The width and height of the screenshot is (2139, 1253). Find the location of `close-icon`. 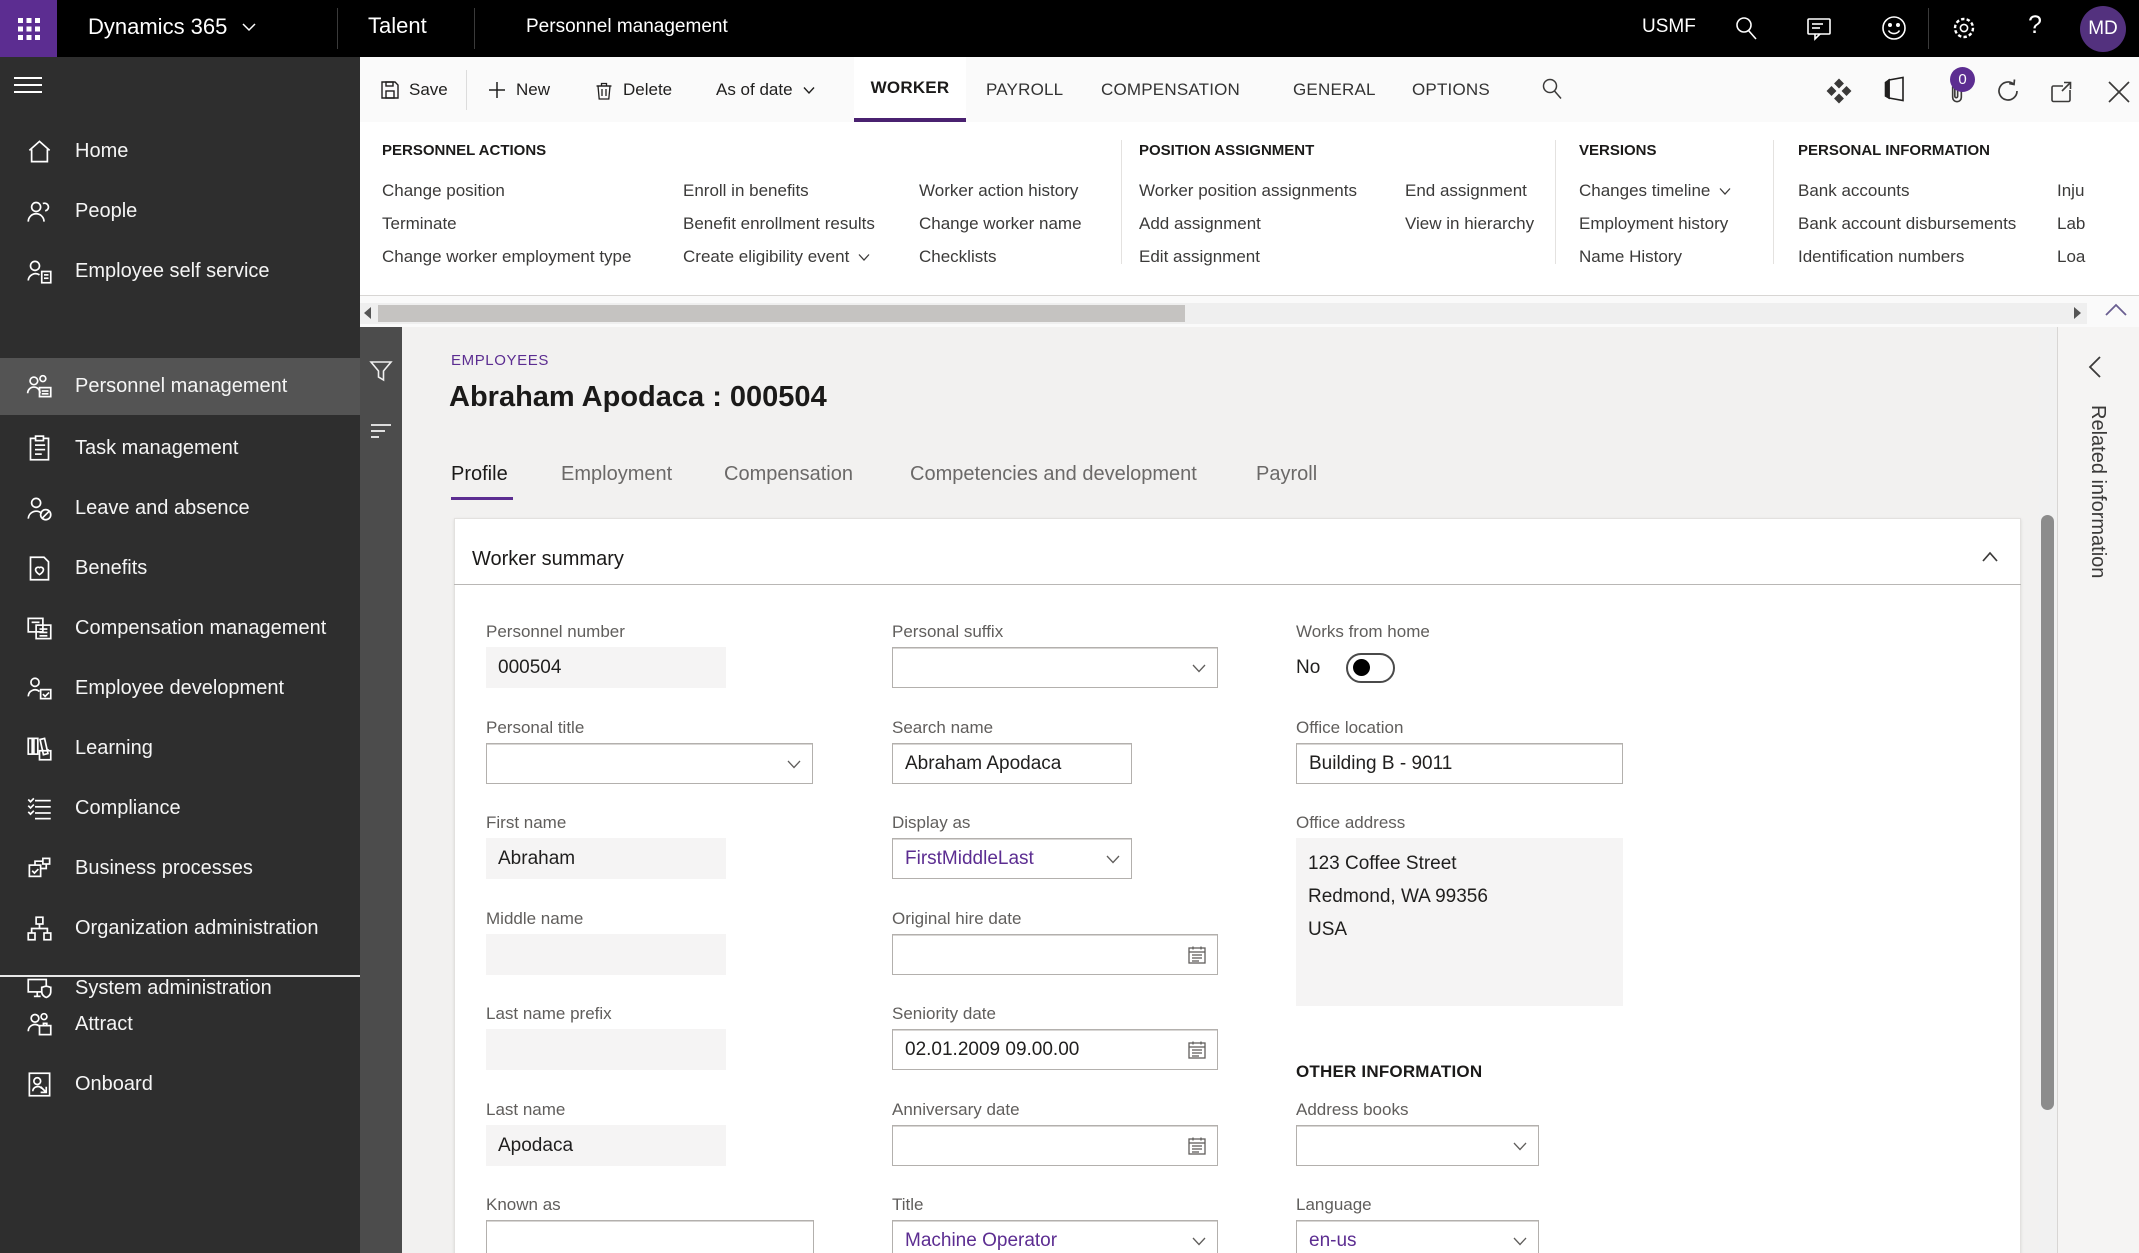

close-icon is located at coordinates (2119, 92).